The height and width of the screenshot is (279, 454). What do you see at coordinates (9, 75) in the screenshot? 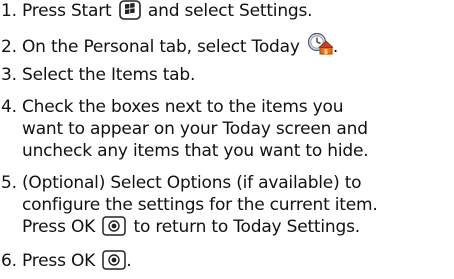
I see `step-number: 3.` at bounding box center [9, 75].